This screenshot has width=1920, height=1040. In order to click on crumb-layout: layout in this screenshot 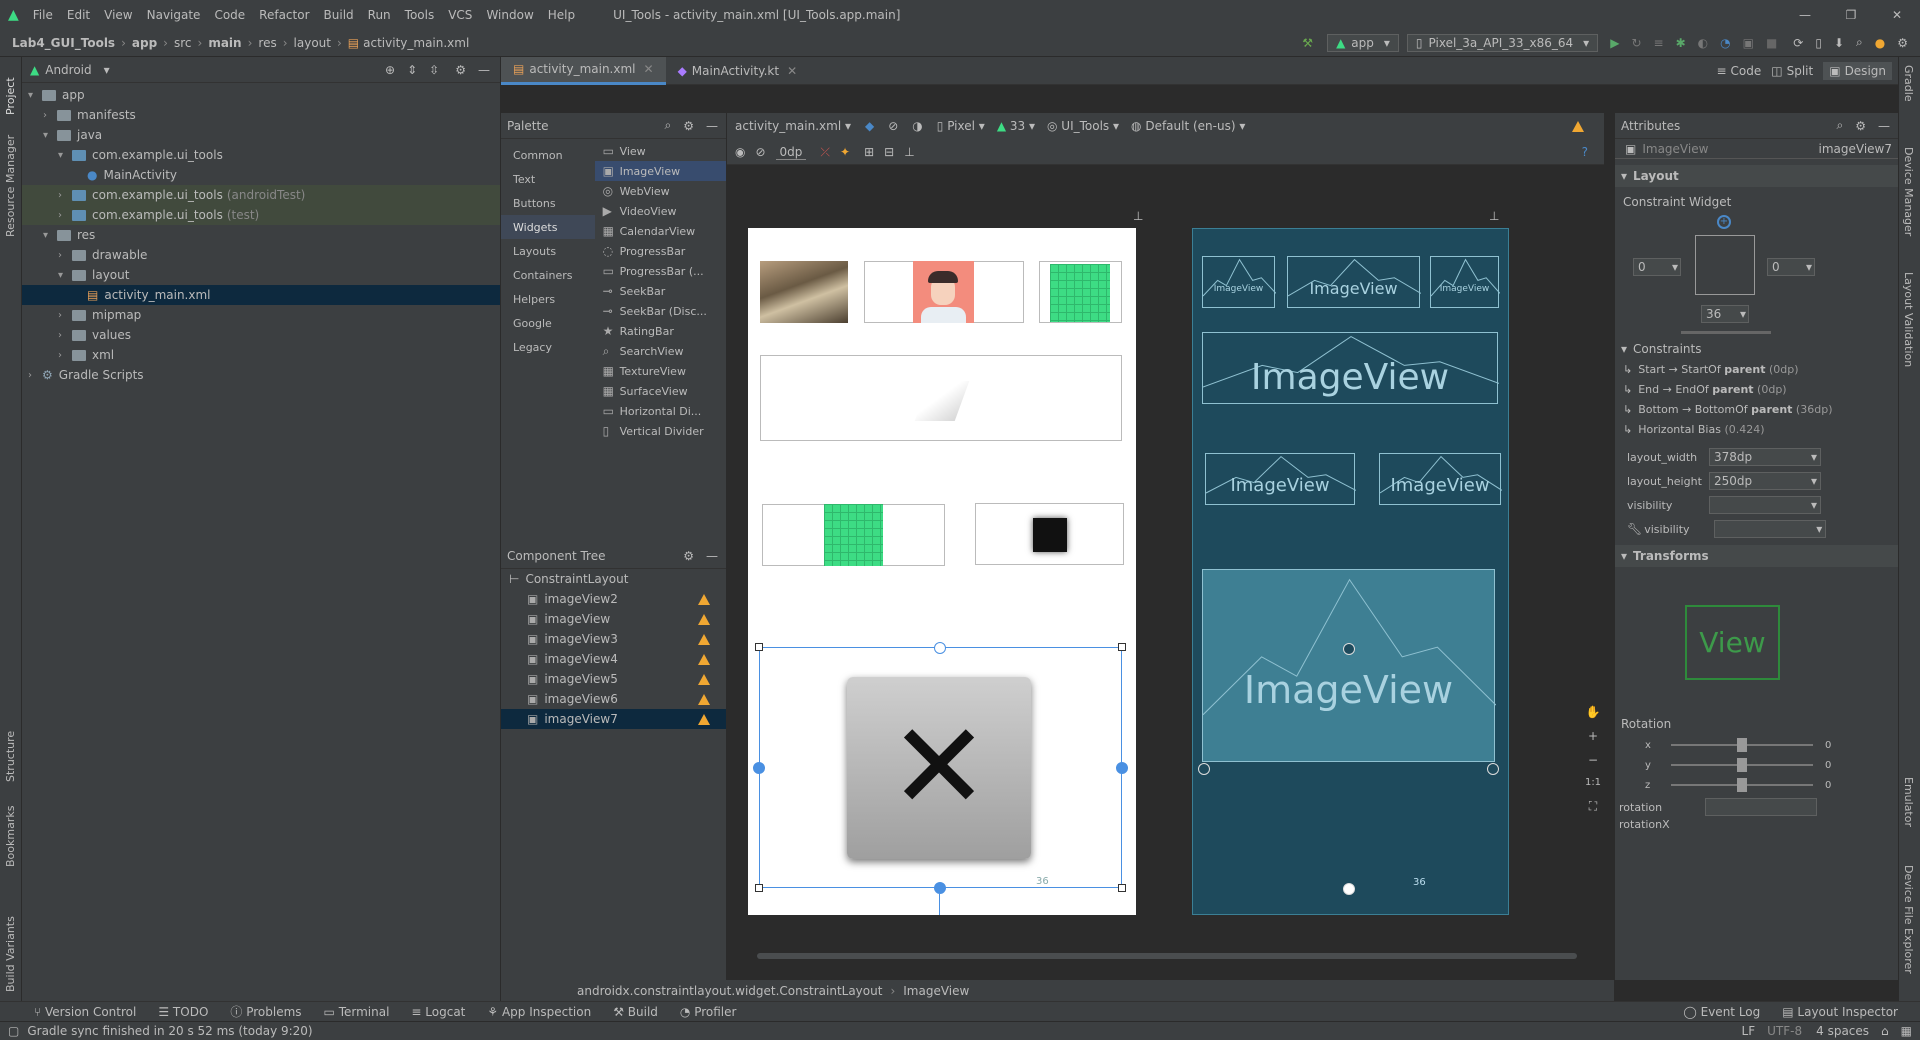, I will do `click(312, 43)`.